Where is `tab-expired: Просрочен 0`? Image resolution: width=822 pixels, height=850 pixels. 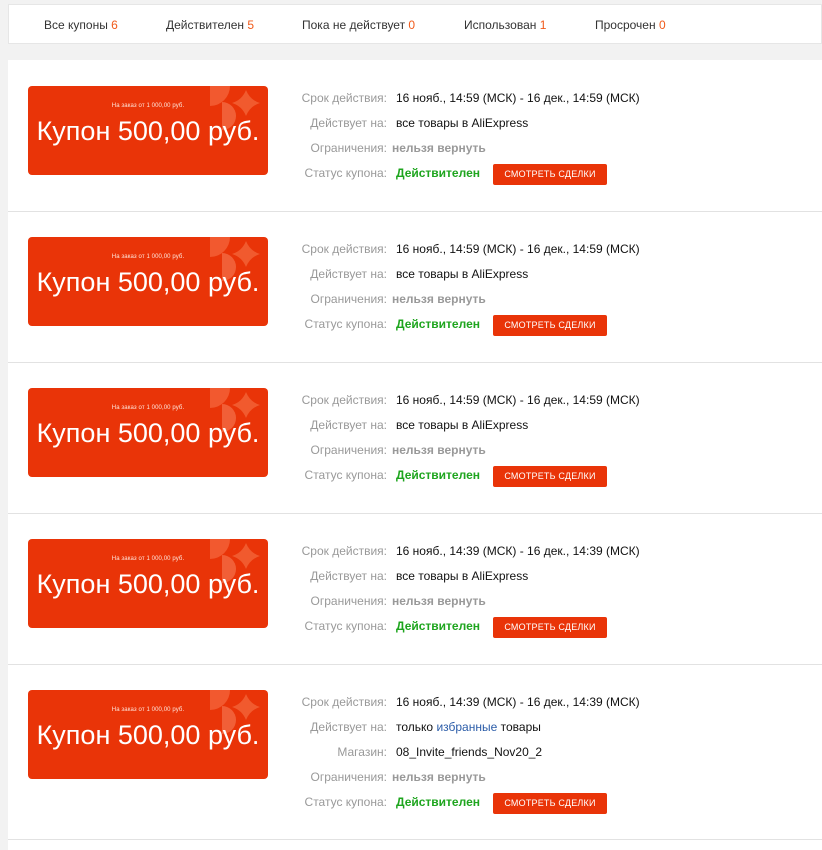 tab-expired: Просрочен 0 is located at coordinates (630, 25).